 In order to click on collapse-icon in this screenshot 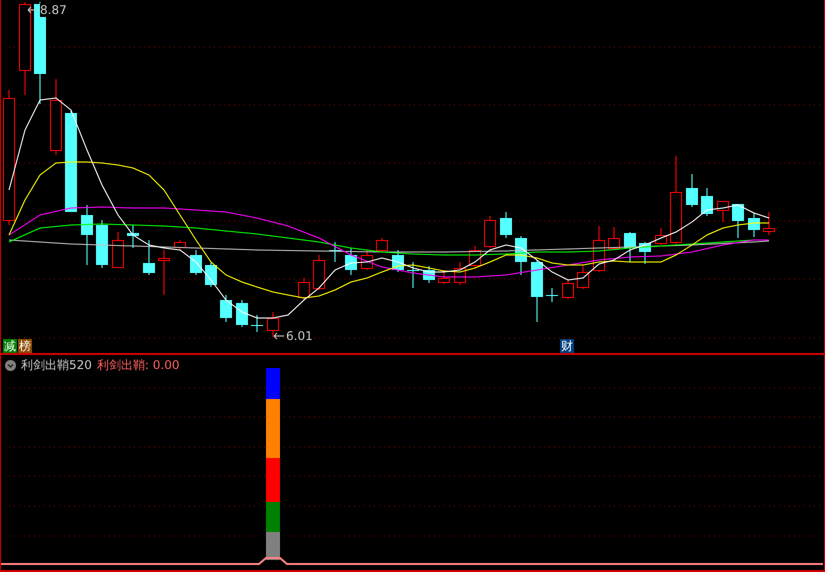, I will do `click(10, 365)`.